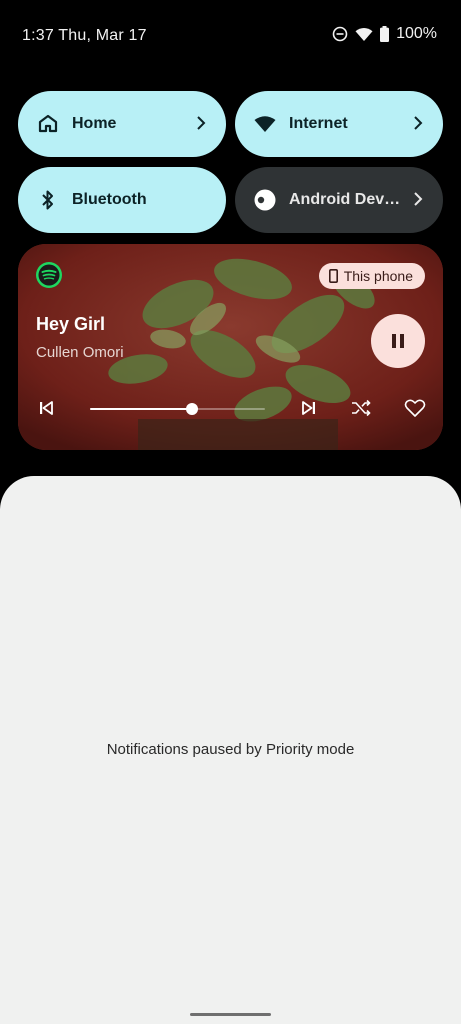  Describe the element at coordinates (109, 199) in the screenshot. I see `tile-bluetooth-label: Bluetooth` at that location.